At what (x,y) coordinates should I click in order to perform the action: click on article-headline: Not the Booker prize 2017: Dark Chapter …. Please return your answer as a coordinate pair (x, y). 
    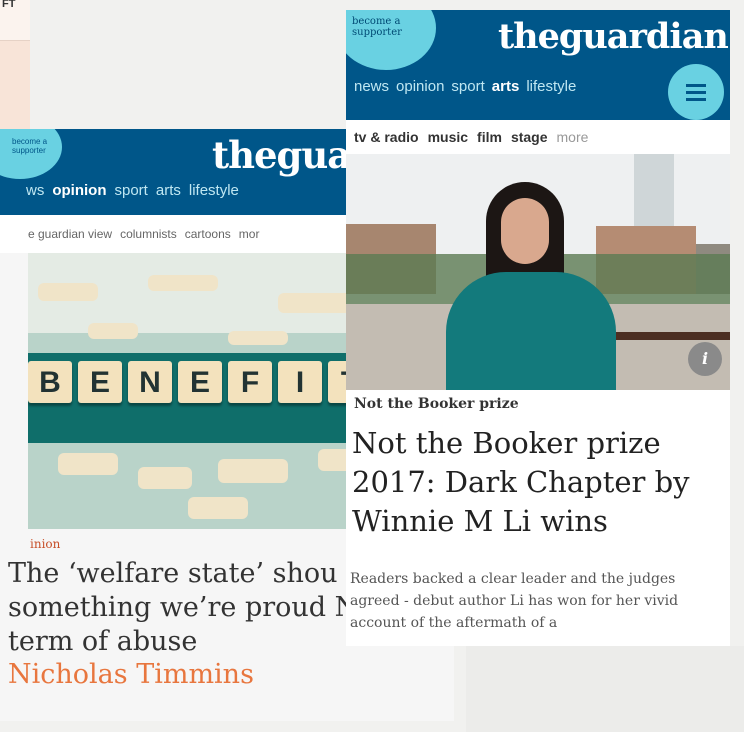
    Looking at the image, I should click on (539, 482).